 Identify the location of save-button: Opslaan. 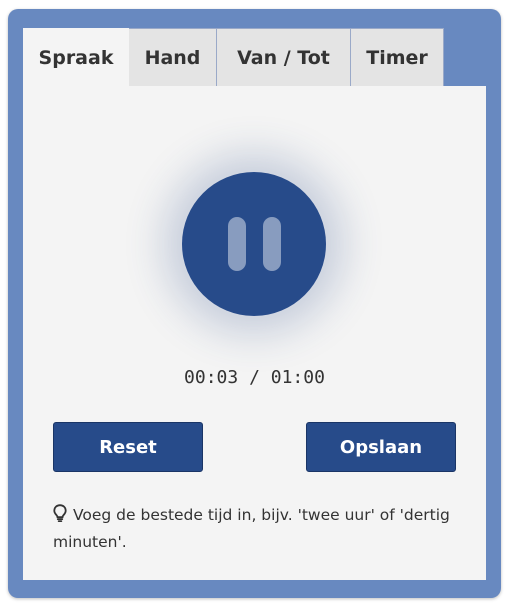
(381, 447).